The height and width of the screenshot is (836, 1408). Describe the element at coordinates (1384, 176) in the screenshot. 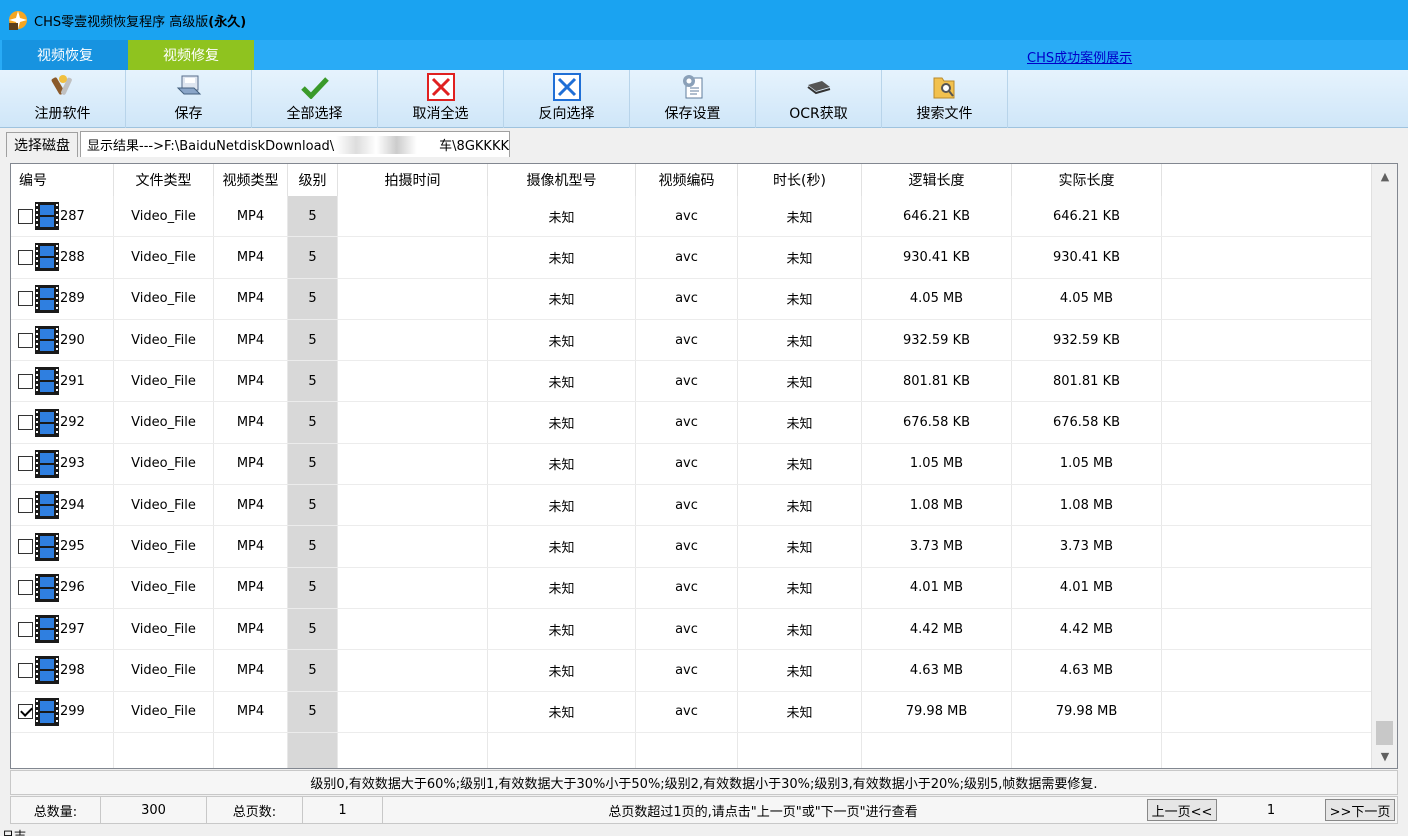

I see `scroll-up-icon: ▲` at that location.